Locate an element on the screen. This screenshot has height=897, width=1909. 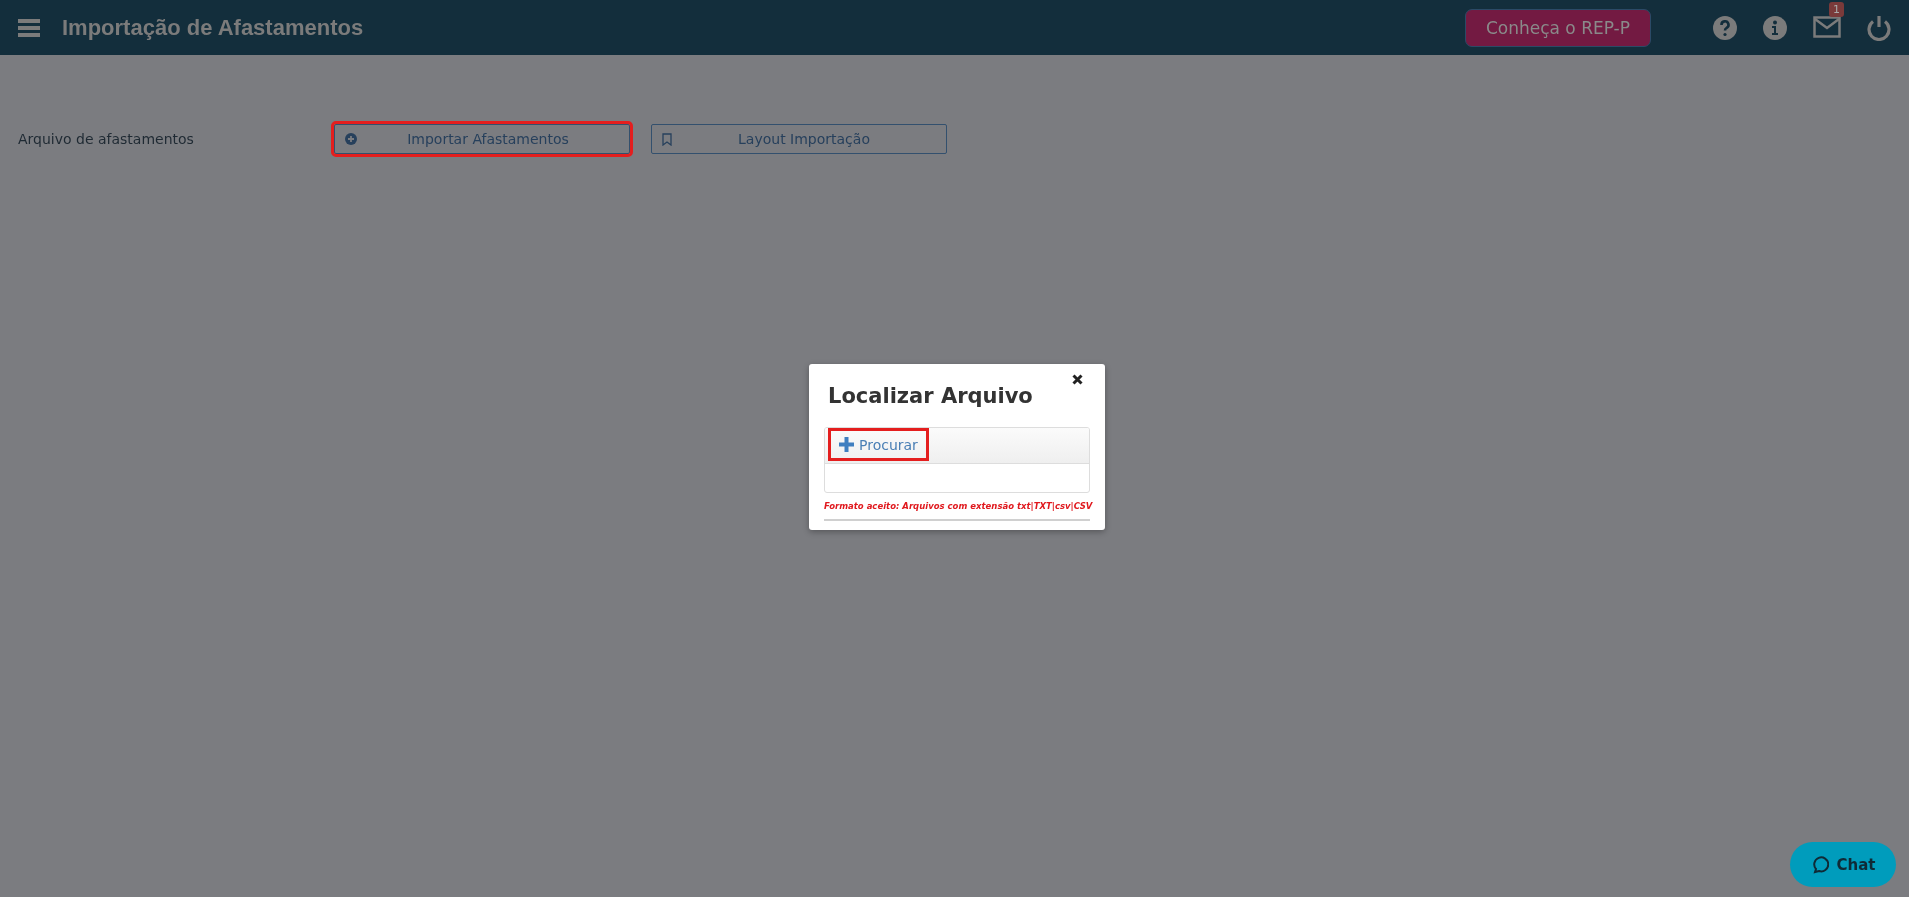
speech-bubble-icon is located at coordinates (1819, 864).